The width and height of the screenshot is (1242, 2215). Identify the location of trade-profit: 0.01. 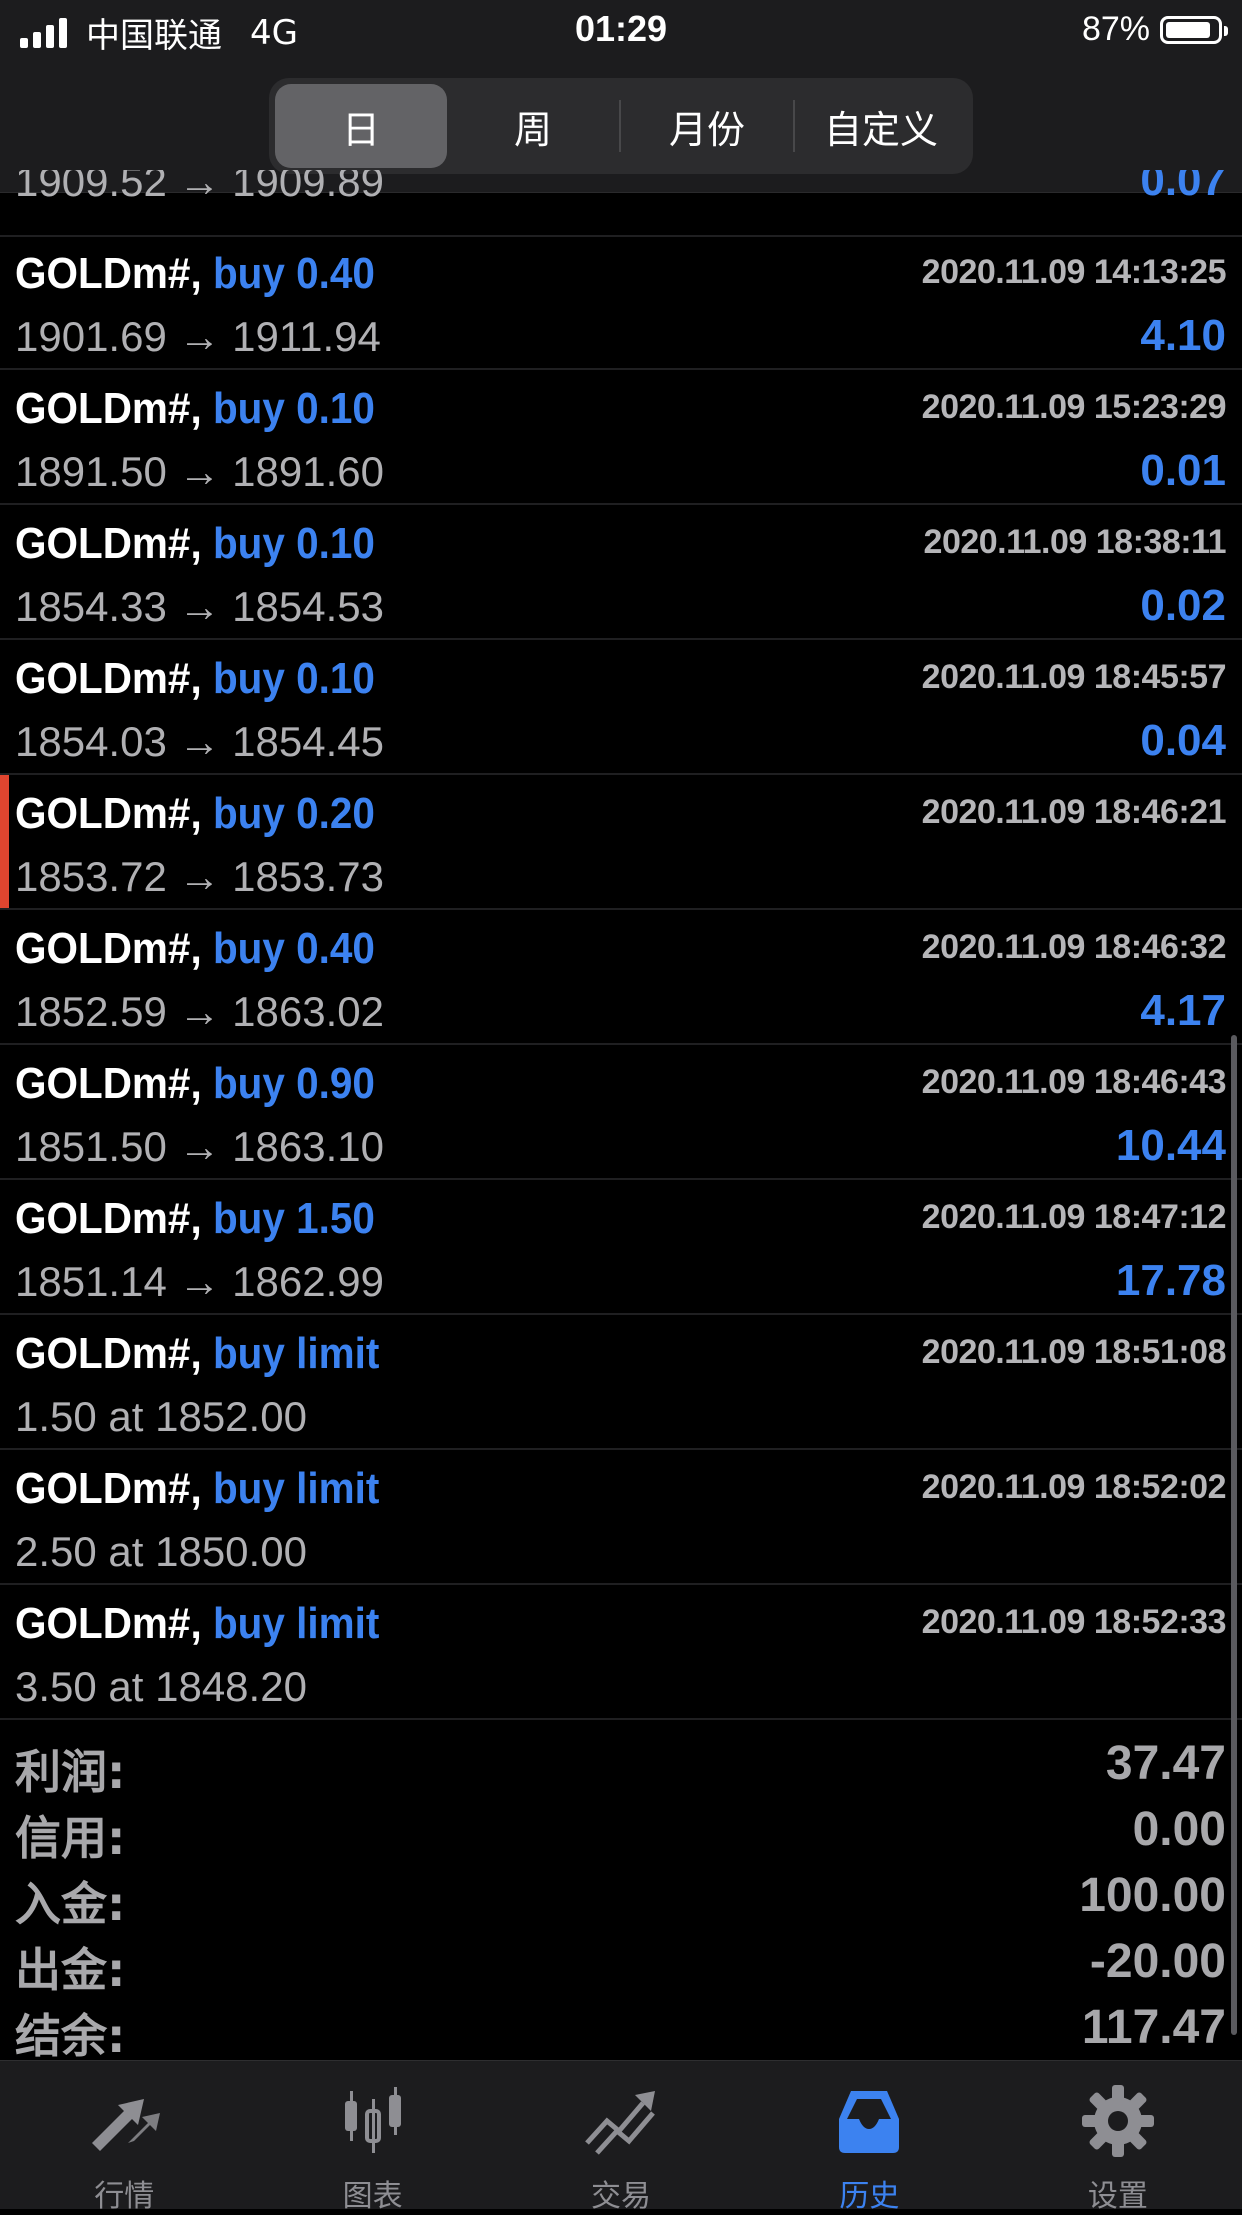
(1183, 470).